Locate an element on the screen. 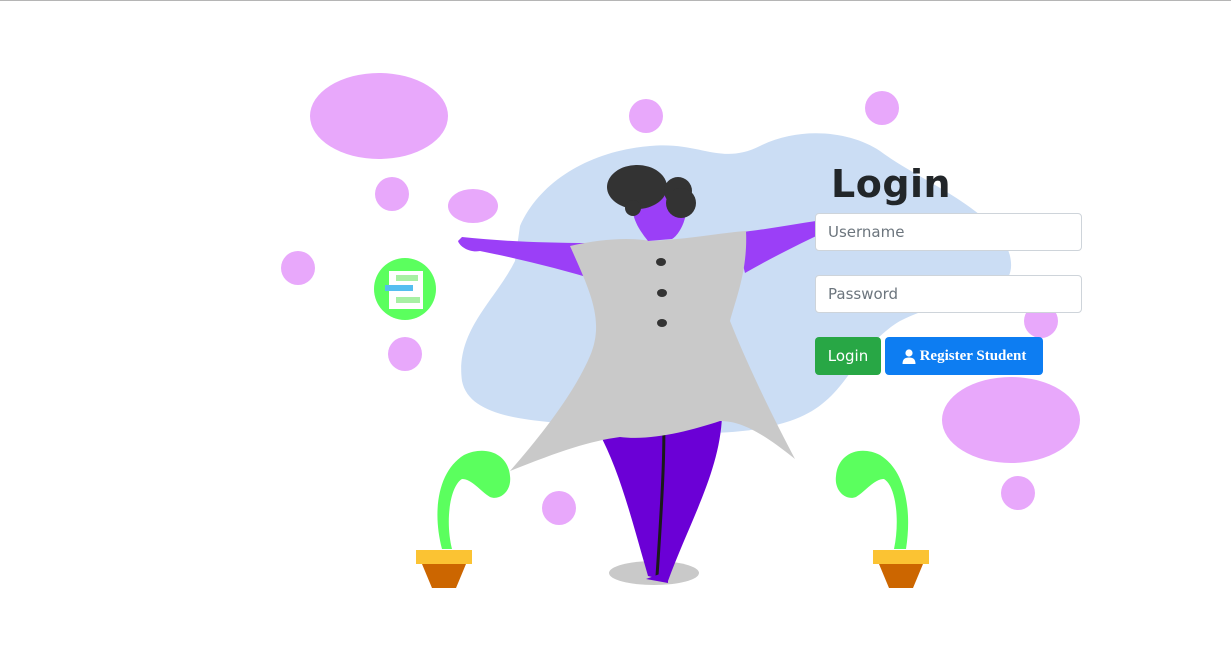 This screenshot has width=1231, height=657. password-input is located at coordinates (948, 294).